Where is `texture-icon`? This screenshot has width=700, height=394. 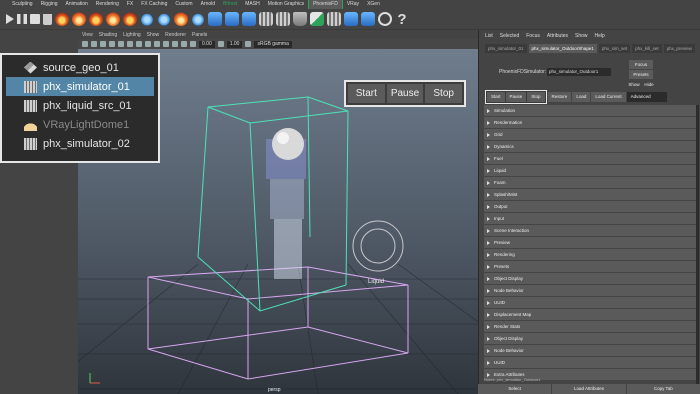
texture-icon is located at coordinates (121, 44).